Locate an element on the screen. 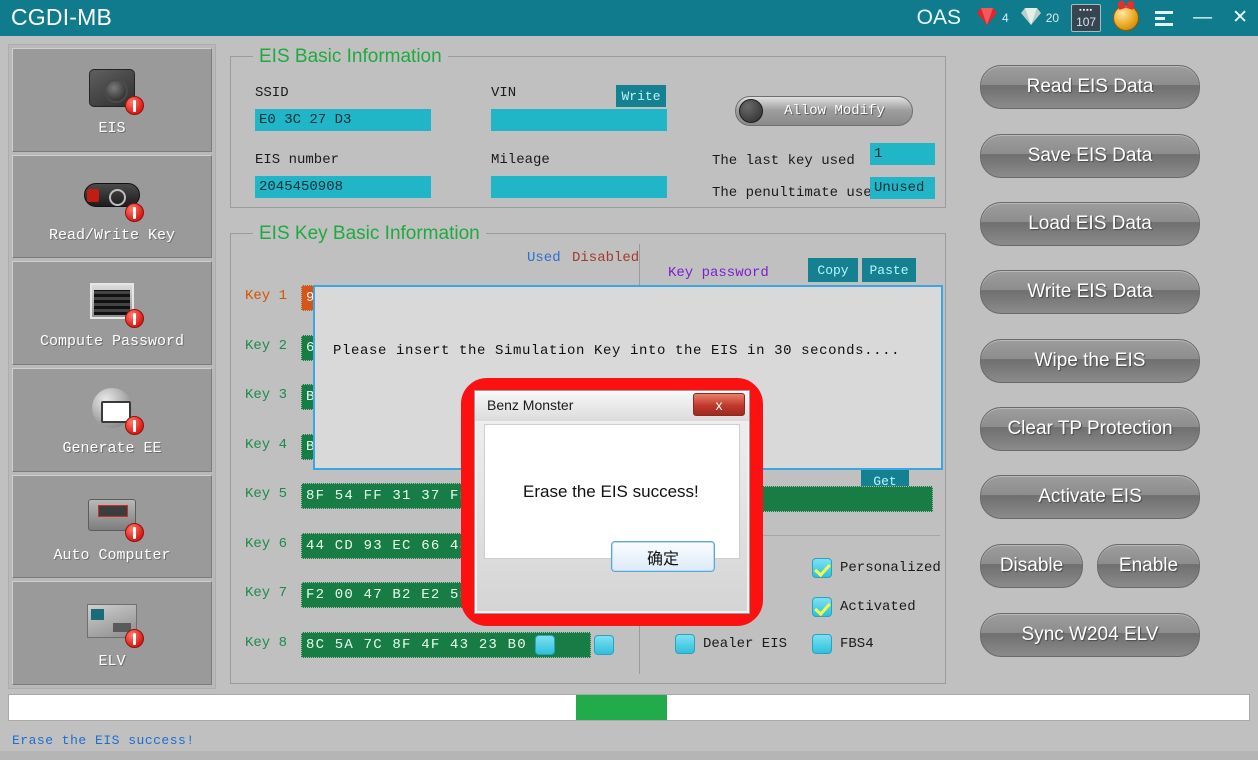 This screenshot has width=1258, height=760. calendar-indicator: ▪▪▪▪ 107 is located at coordinates (1086, 18).